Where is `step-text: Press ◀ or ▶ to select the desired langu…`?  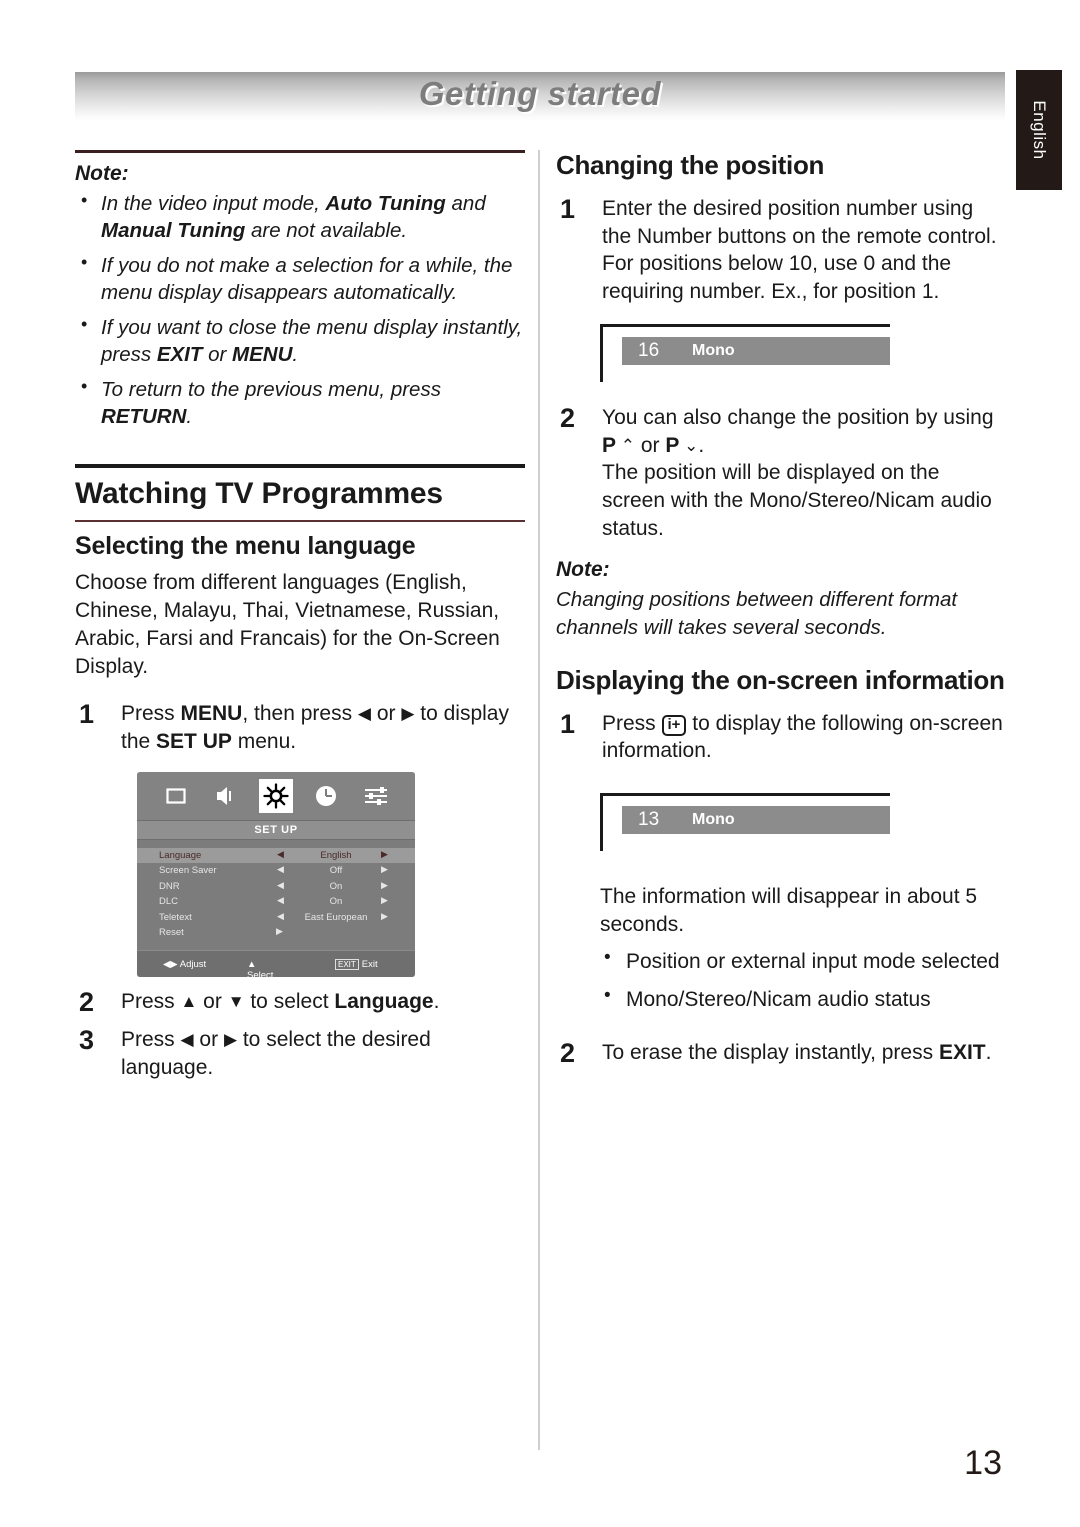
step-text: Press ◀ or ▶ to select the desired langu… is located at coordinates (276, 1054).